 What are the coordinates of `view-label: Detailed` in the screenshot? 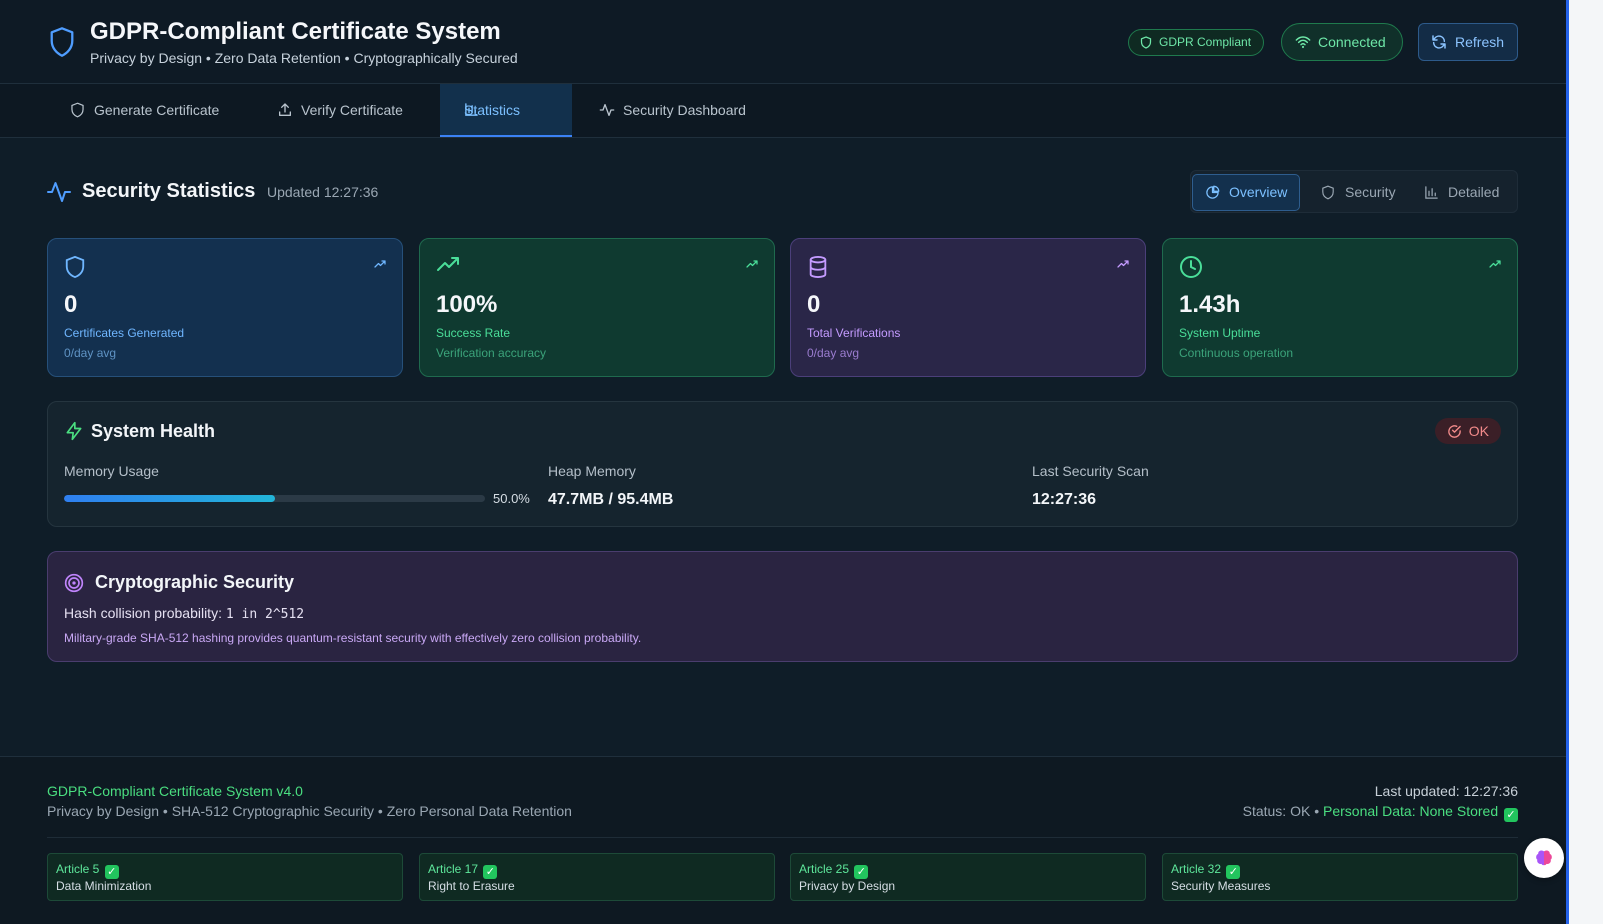 It's located at (1474, 192).